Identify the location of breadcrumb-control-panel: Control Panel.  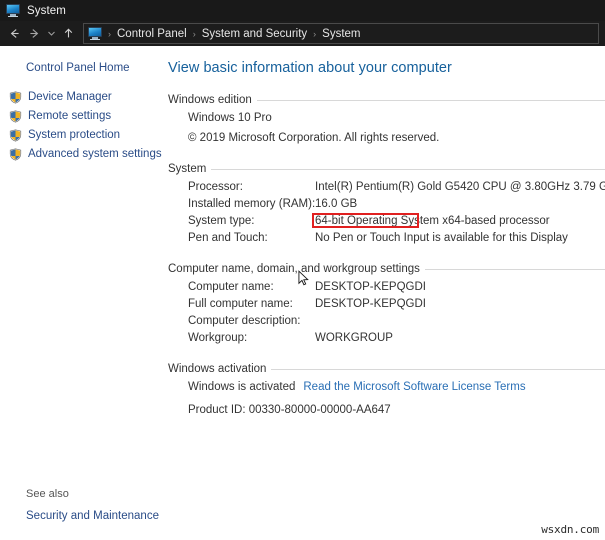
(152, 34).